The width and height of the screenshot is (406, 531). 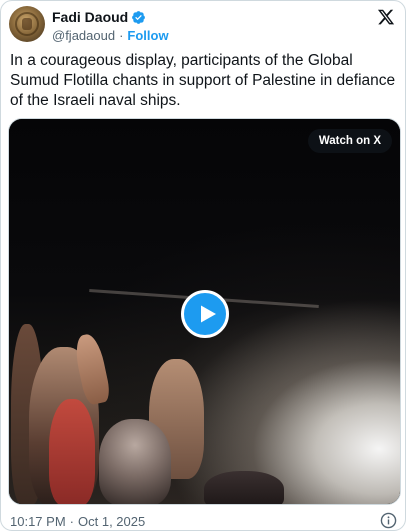 I want to click on info-icon, so click(x=388, y=520).